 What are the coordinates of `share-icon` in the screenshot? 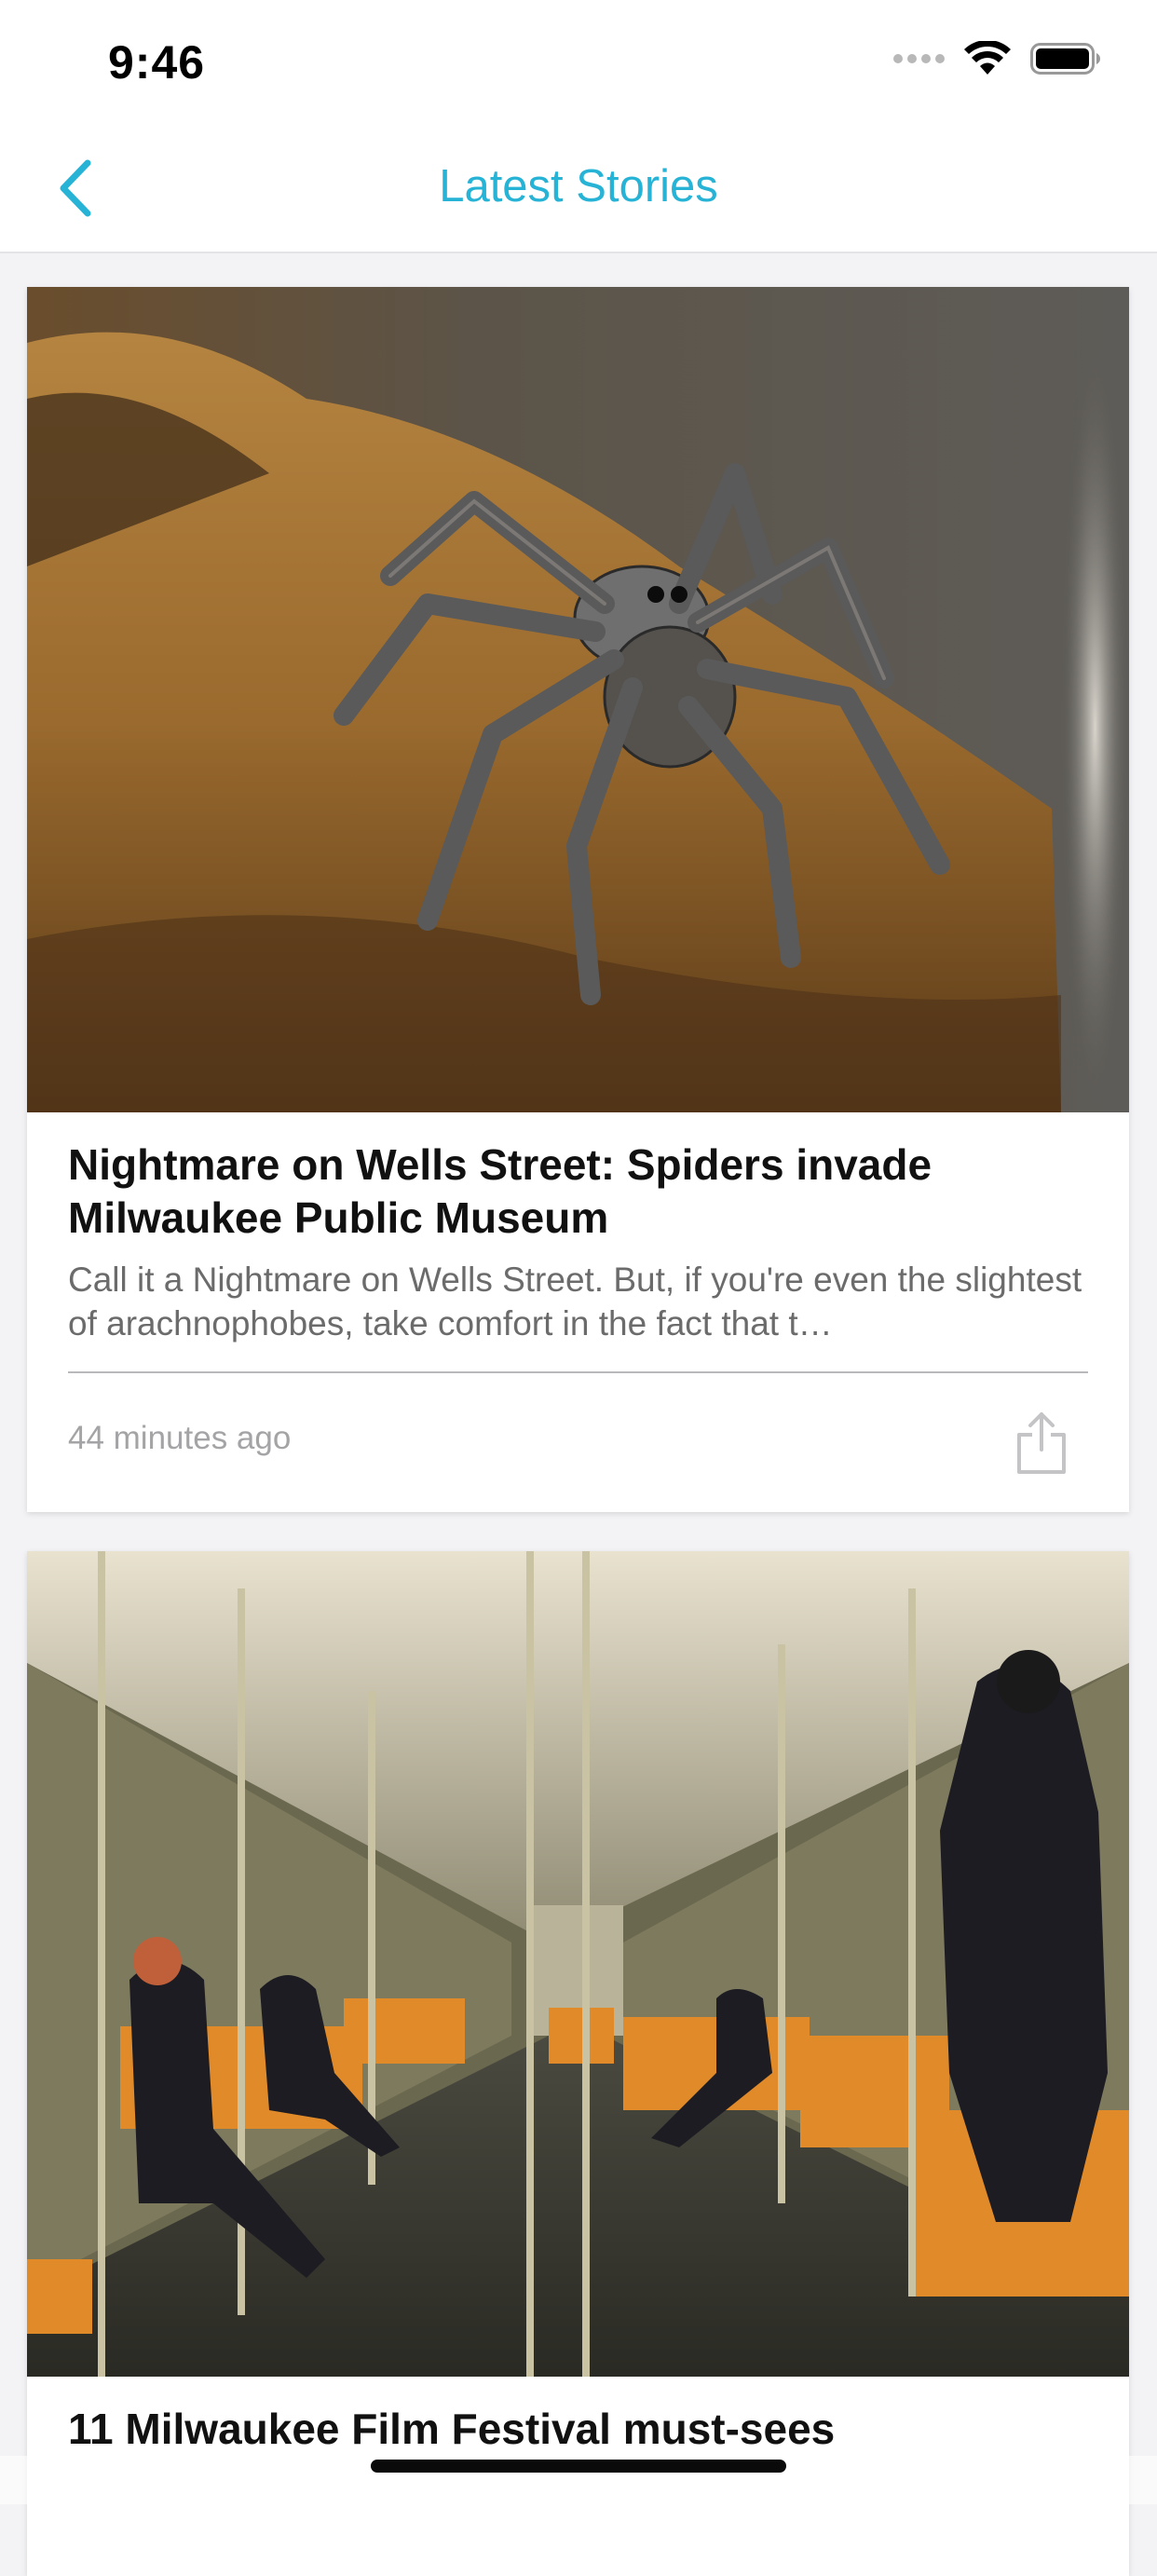 It's located at (1041, 1443).